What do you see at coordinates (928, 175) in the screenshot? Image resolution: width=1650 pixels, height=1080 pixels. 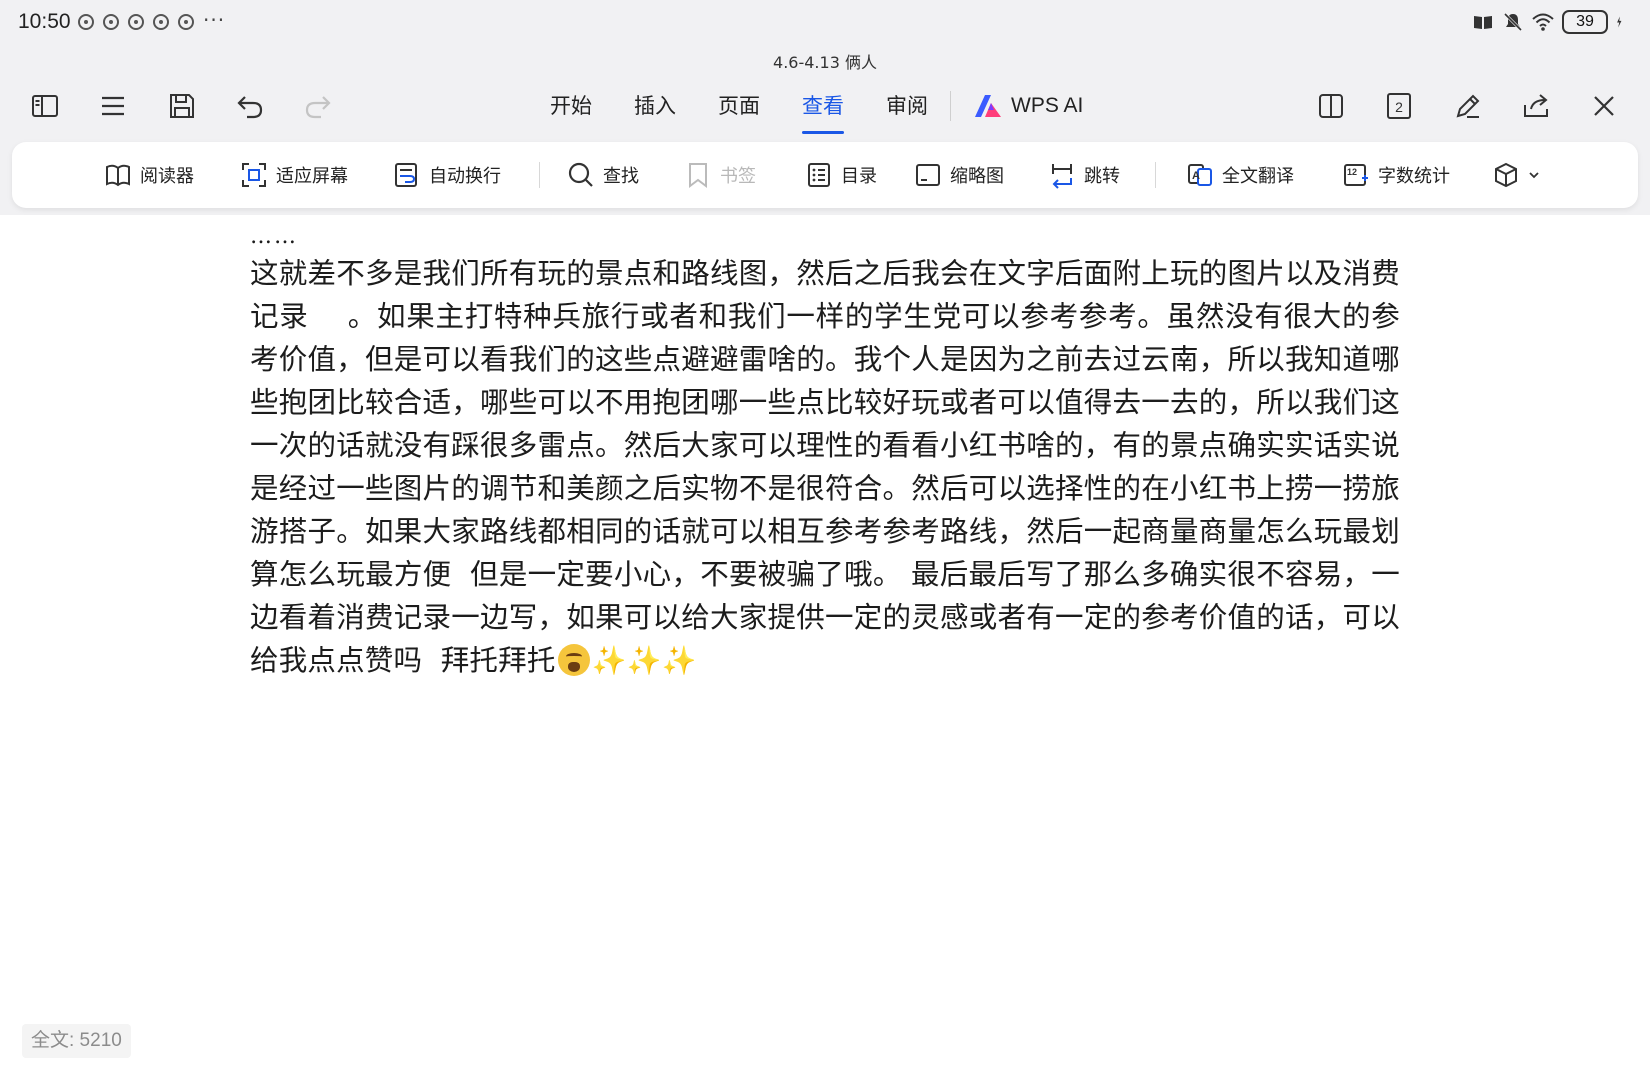 I see `thumbnail-icon` at bounding box center [928, 175].